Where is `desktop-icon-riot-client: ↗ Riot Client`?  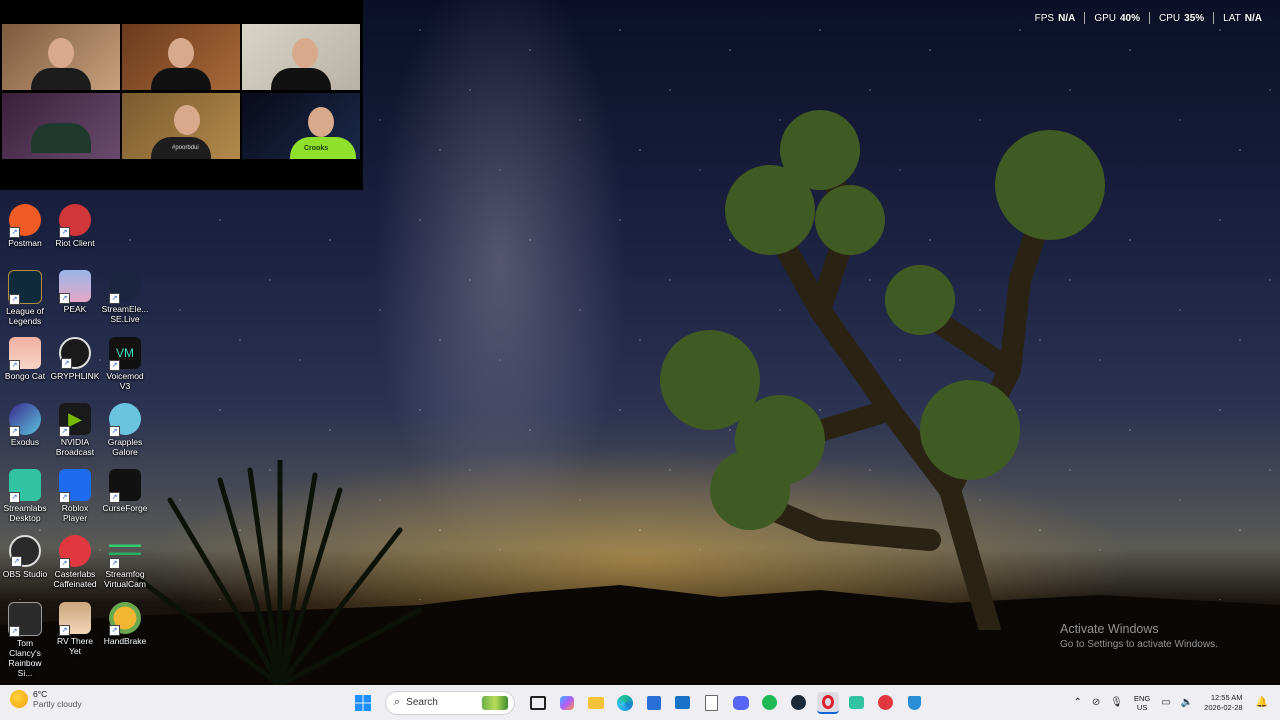
desktop-icon-riot-client: ↗ Riot Client is located at coordinates (75, 226).